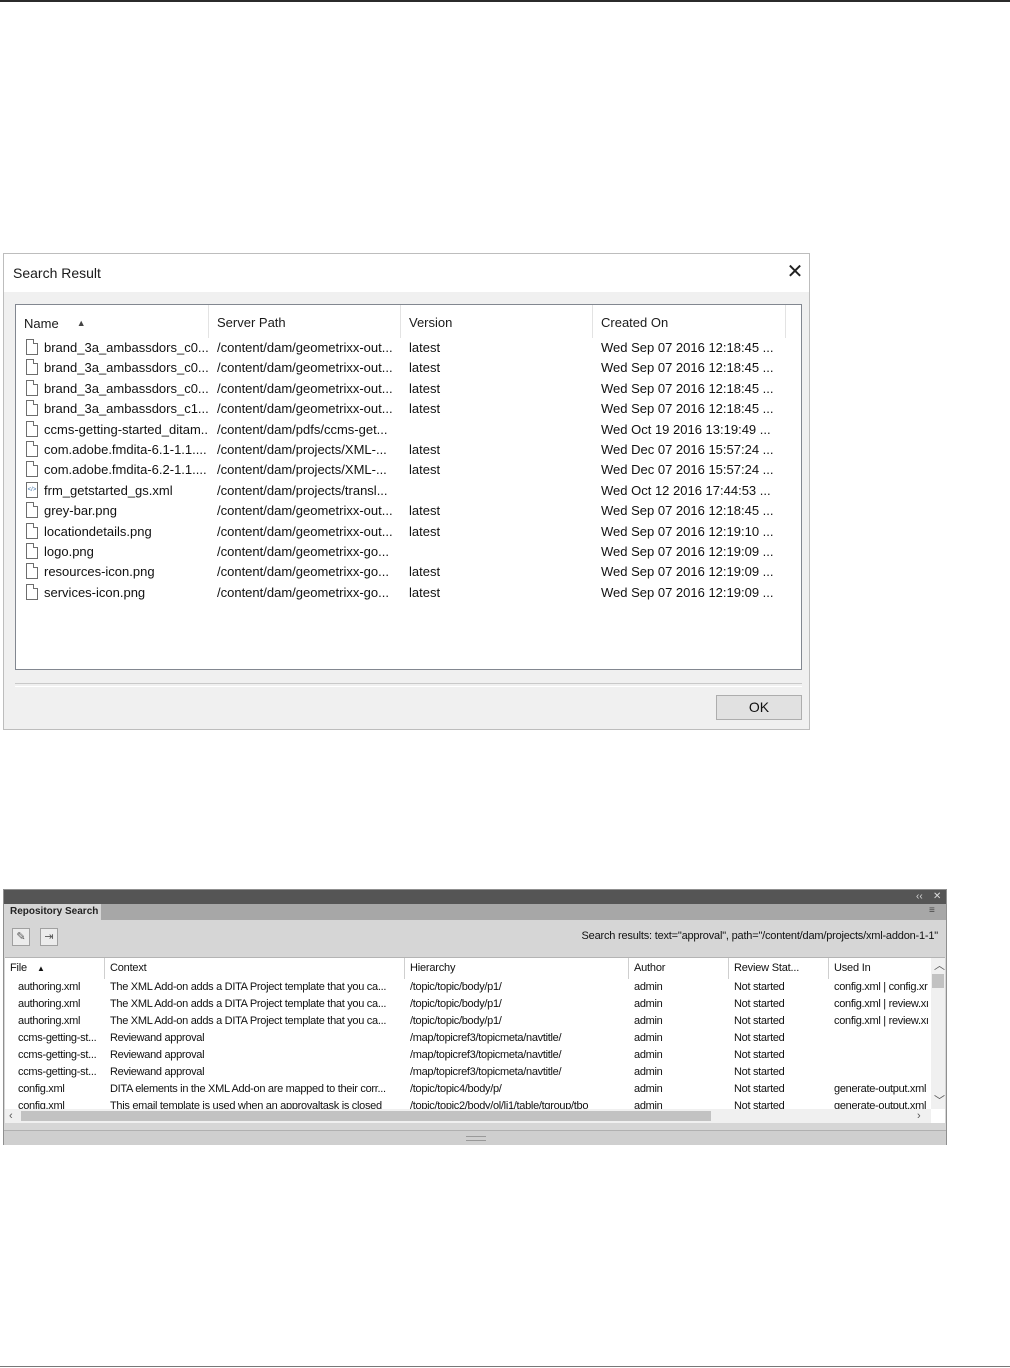 This screenshot has width=1010, height=1368. Describe the element at coordinates (880, 968) in the screenshot. I see `column-header-used-in: Used In` at that location.